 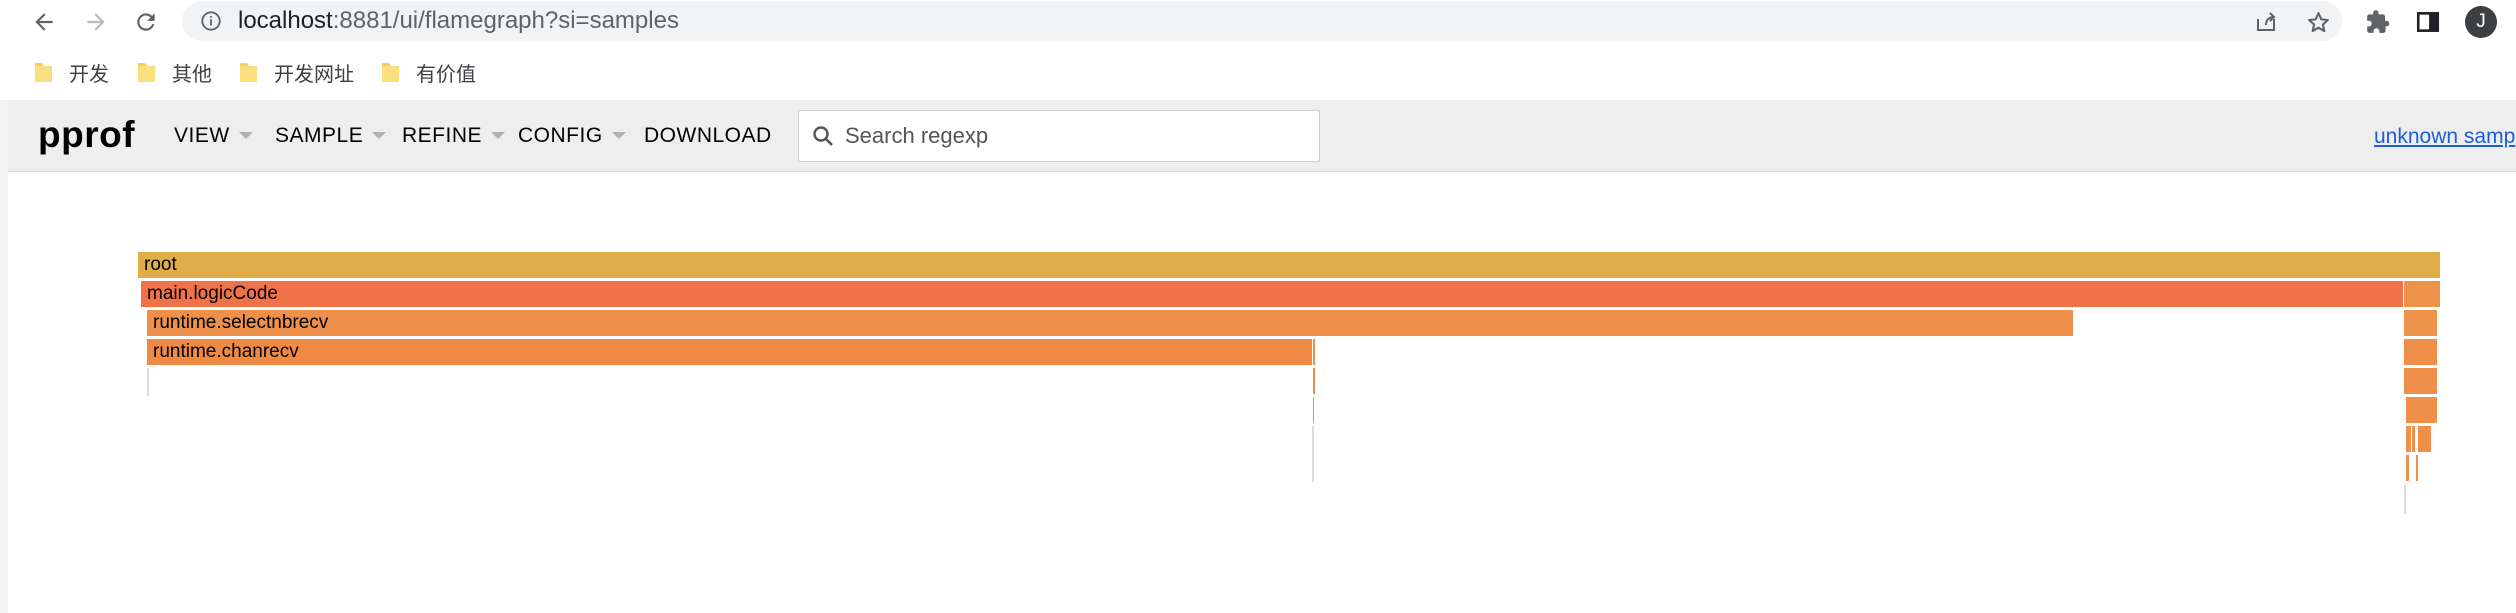 What do you see at coordinates (241, 322) in the screenshot?
I see `frame-label: runtime.selectnbrecv` at bounding box center [241, 322].